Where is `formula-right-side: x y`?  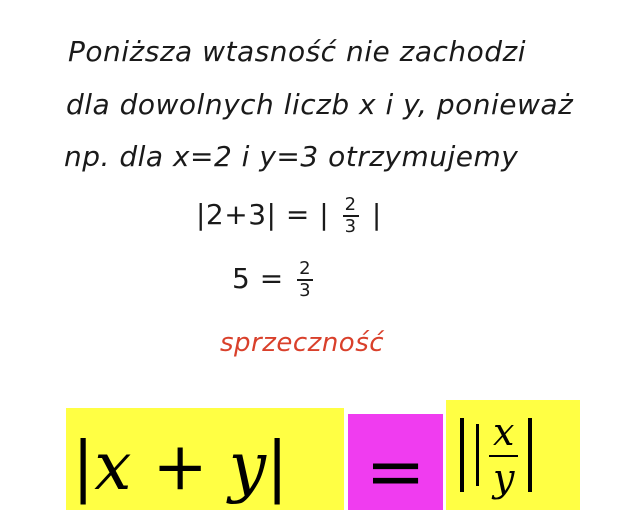
formula-right-side: x y is located at coordinates (496, 455).